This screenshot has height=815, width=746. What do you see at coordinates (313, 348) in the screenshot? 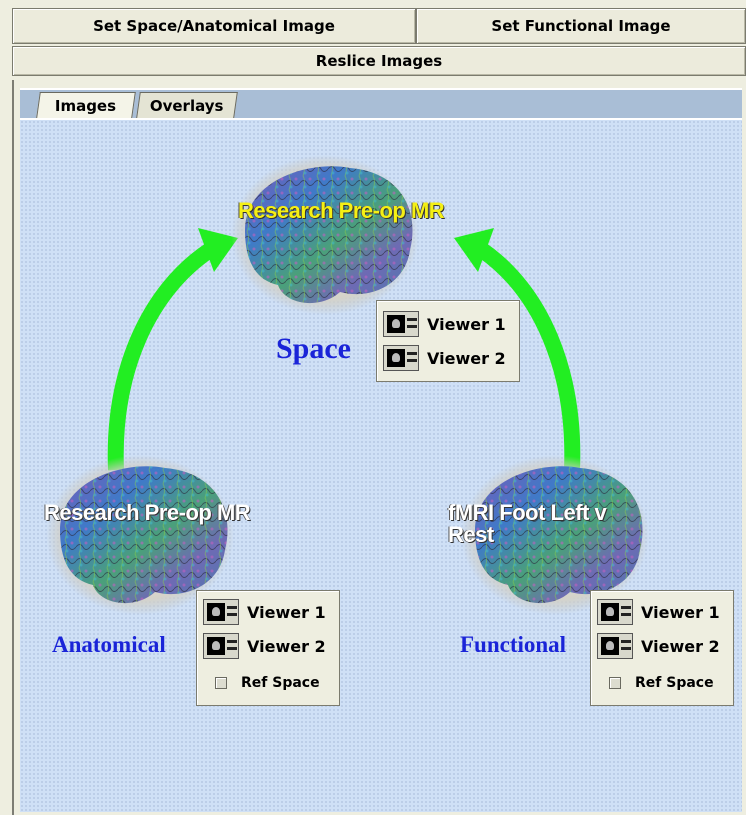
I see `space-role-label: Space` at bounding box center [313, 348].